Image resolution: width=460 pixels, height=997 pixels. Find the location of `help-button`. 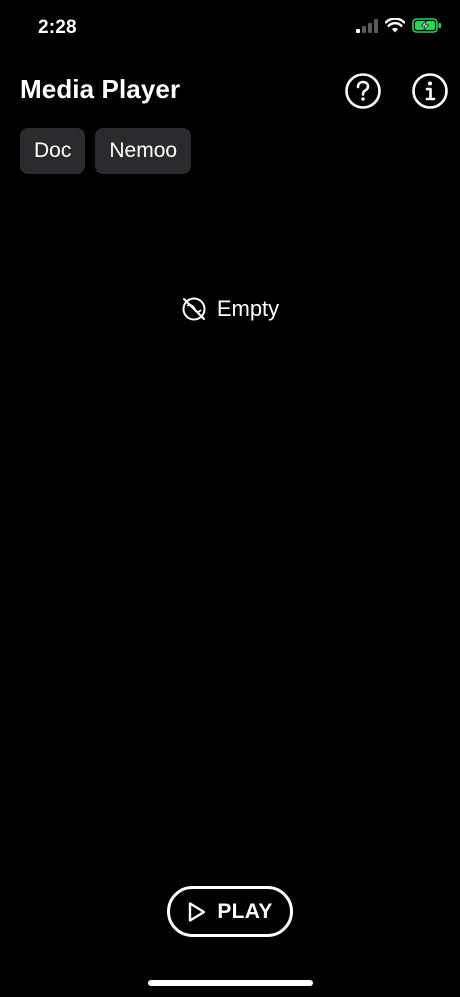

help-button is located at coordinates (363, 91).